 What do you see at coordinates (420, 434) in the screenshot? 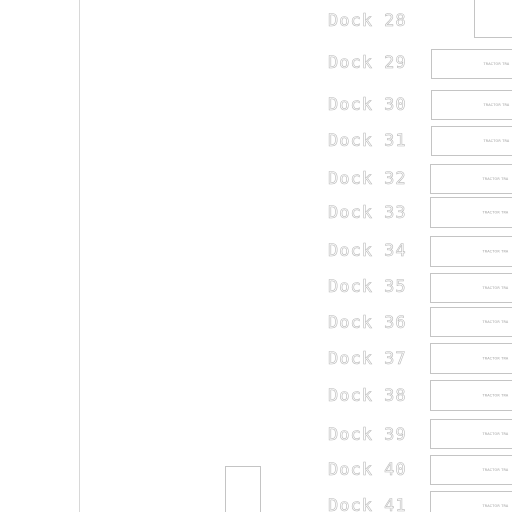
I see `dock-39-group: Dock 39 TRACTOR TRA` at bounding box center [420, 434].